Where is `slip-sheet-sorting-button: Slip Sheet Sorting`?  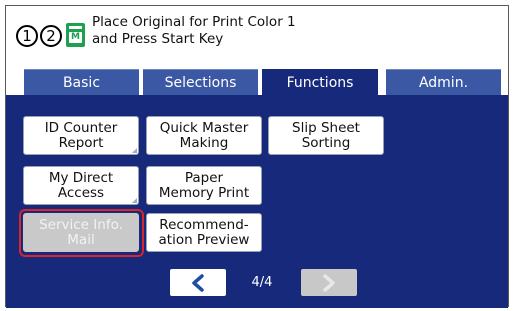 slip-sheet-sorting-button: Slip Sheet Sorting is located at coordinates (326, 135).